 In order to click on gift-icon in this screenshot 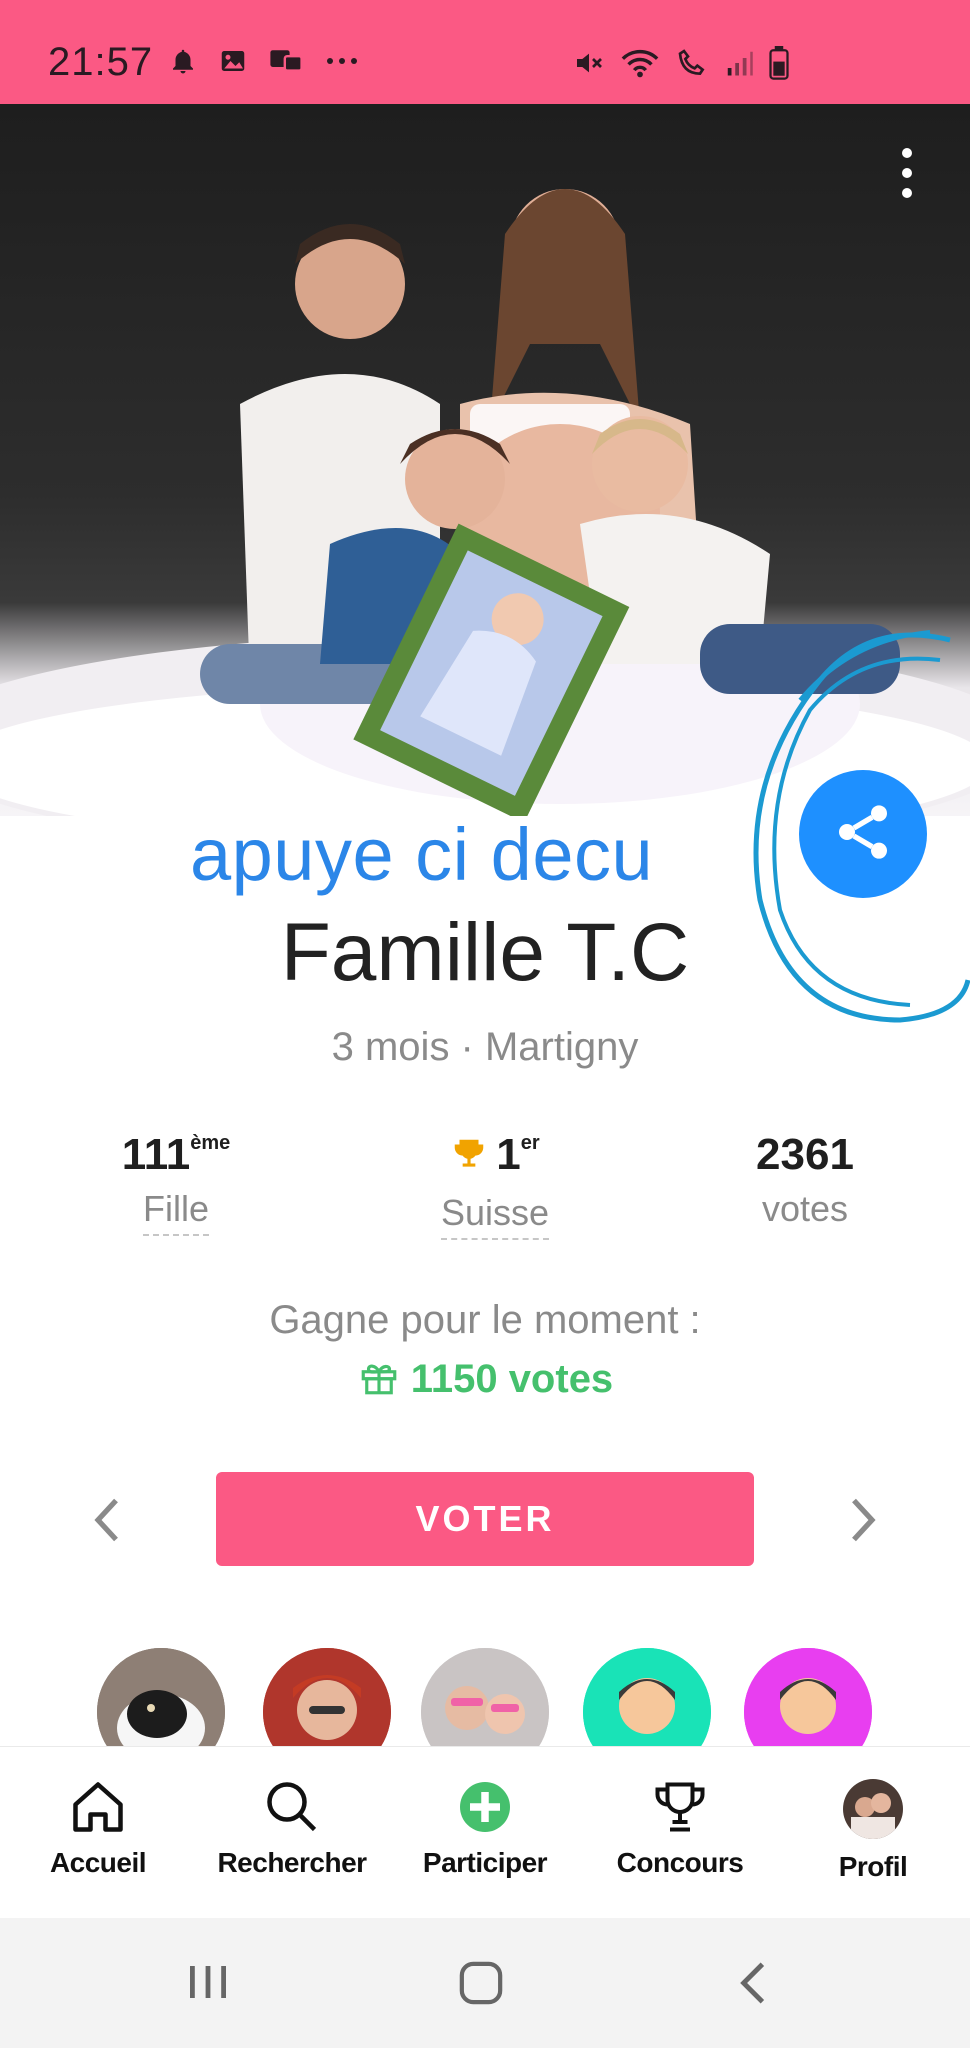, I will do `click(379, 1382)`.